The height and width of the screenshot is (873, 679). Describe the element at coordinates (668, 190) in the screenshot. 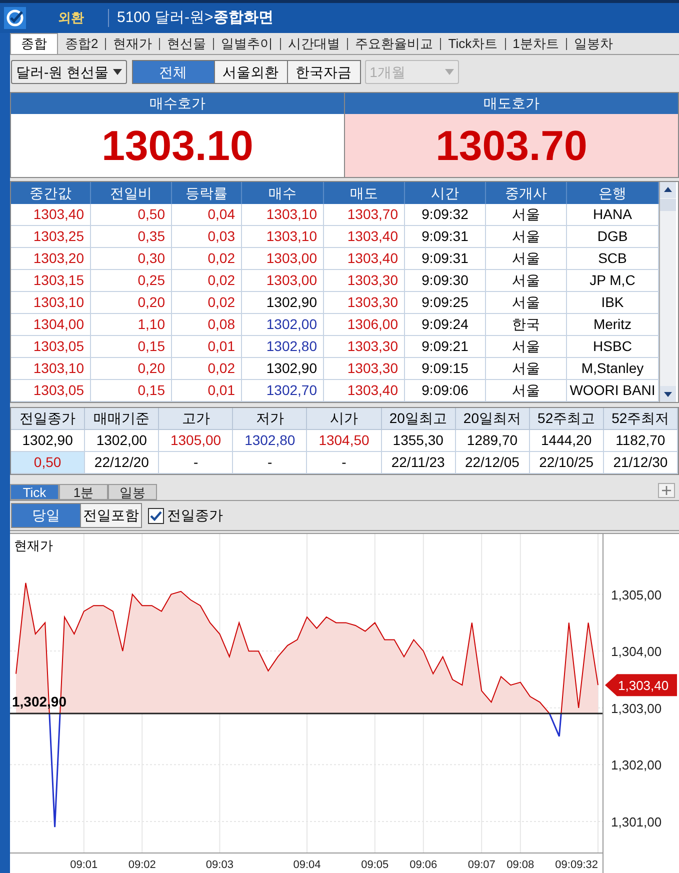

I see `scroll-up-icon` at that location.